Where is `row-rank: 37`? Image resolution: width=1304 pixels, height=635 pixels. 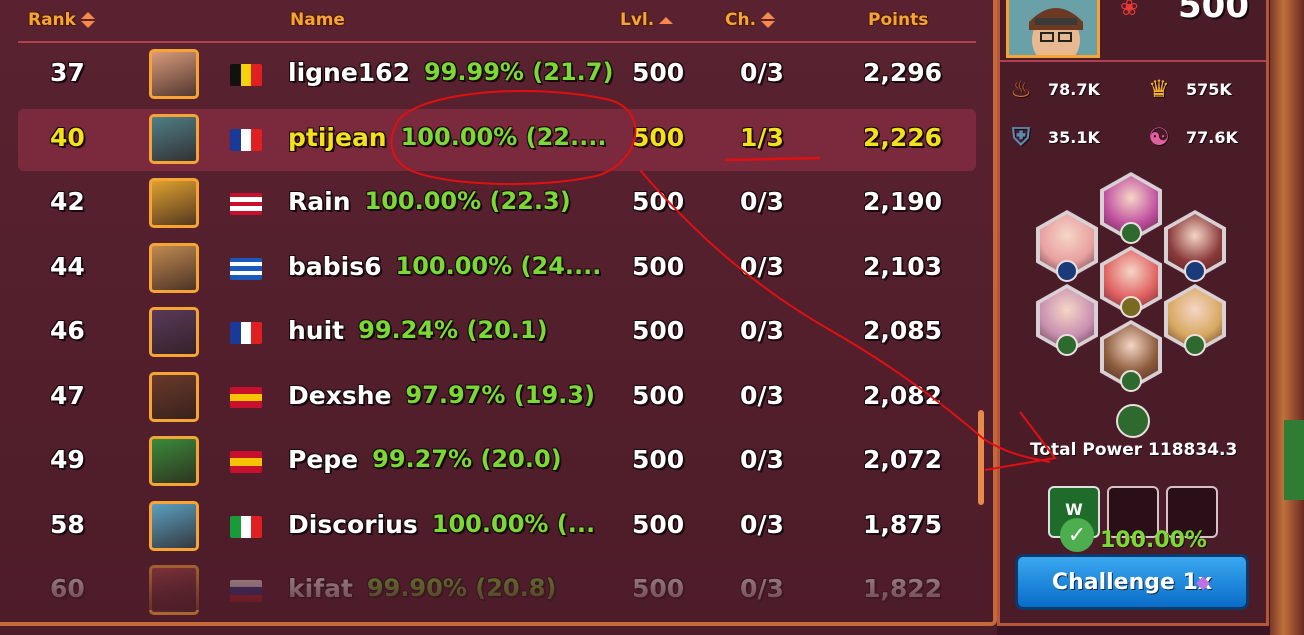
row-rank: 37 is located at coordinates (67, 72).